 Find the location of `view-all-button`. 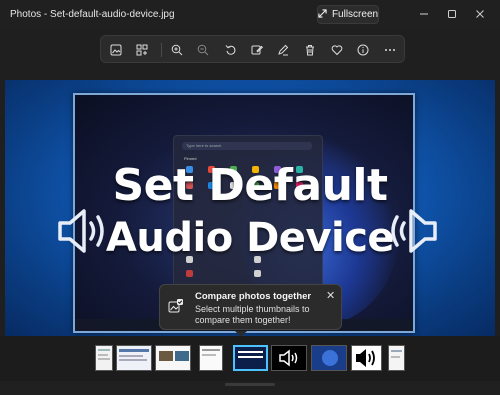

view-all-button is located at coordinates (142, 50).